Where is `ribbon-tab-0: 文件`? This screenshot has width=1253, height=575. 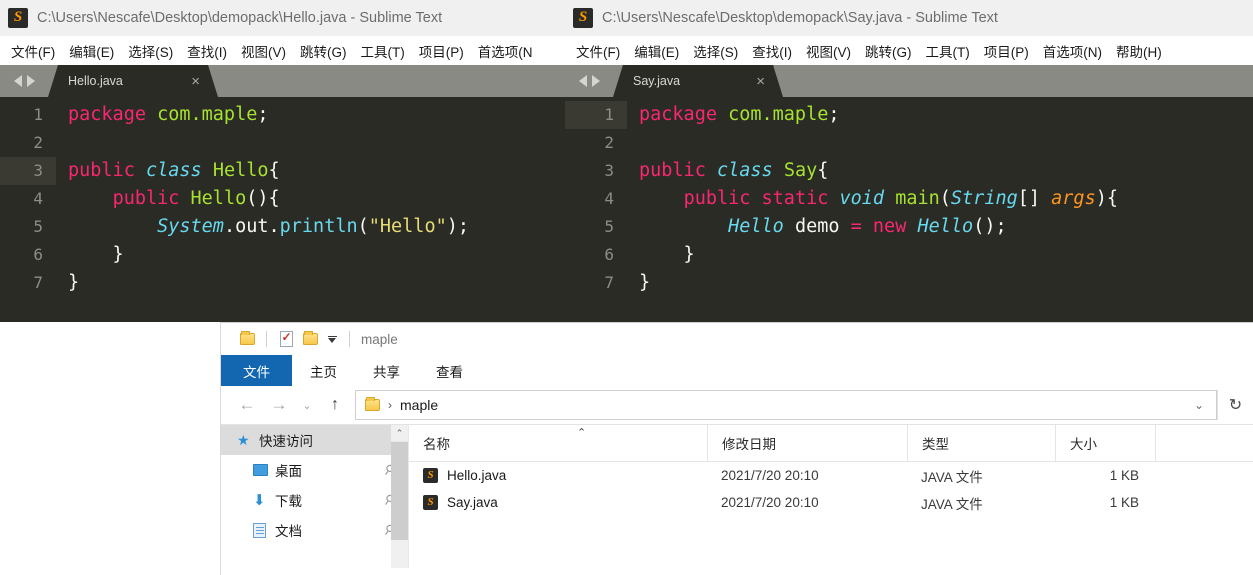
ribbon-tab-0: 文件 is located at coordinates (256, 370).